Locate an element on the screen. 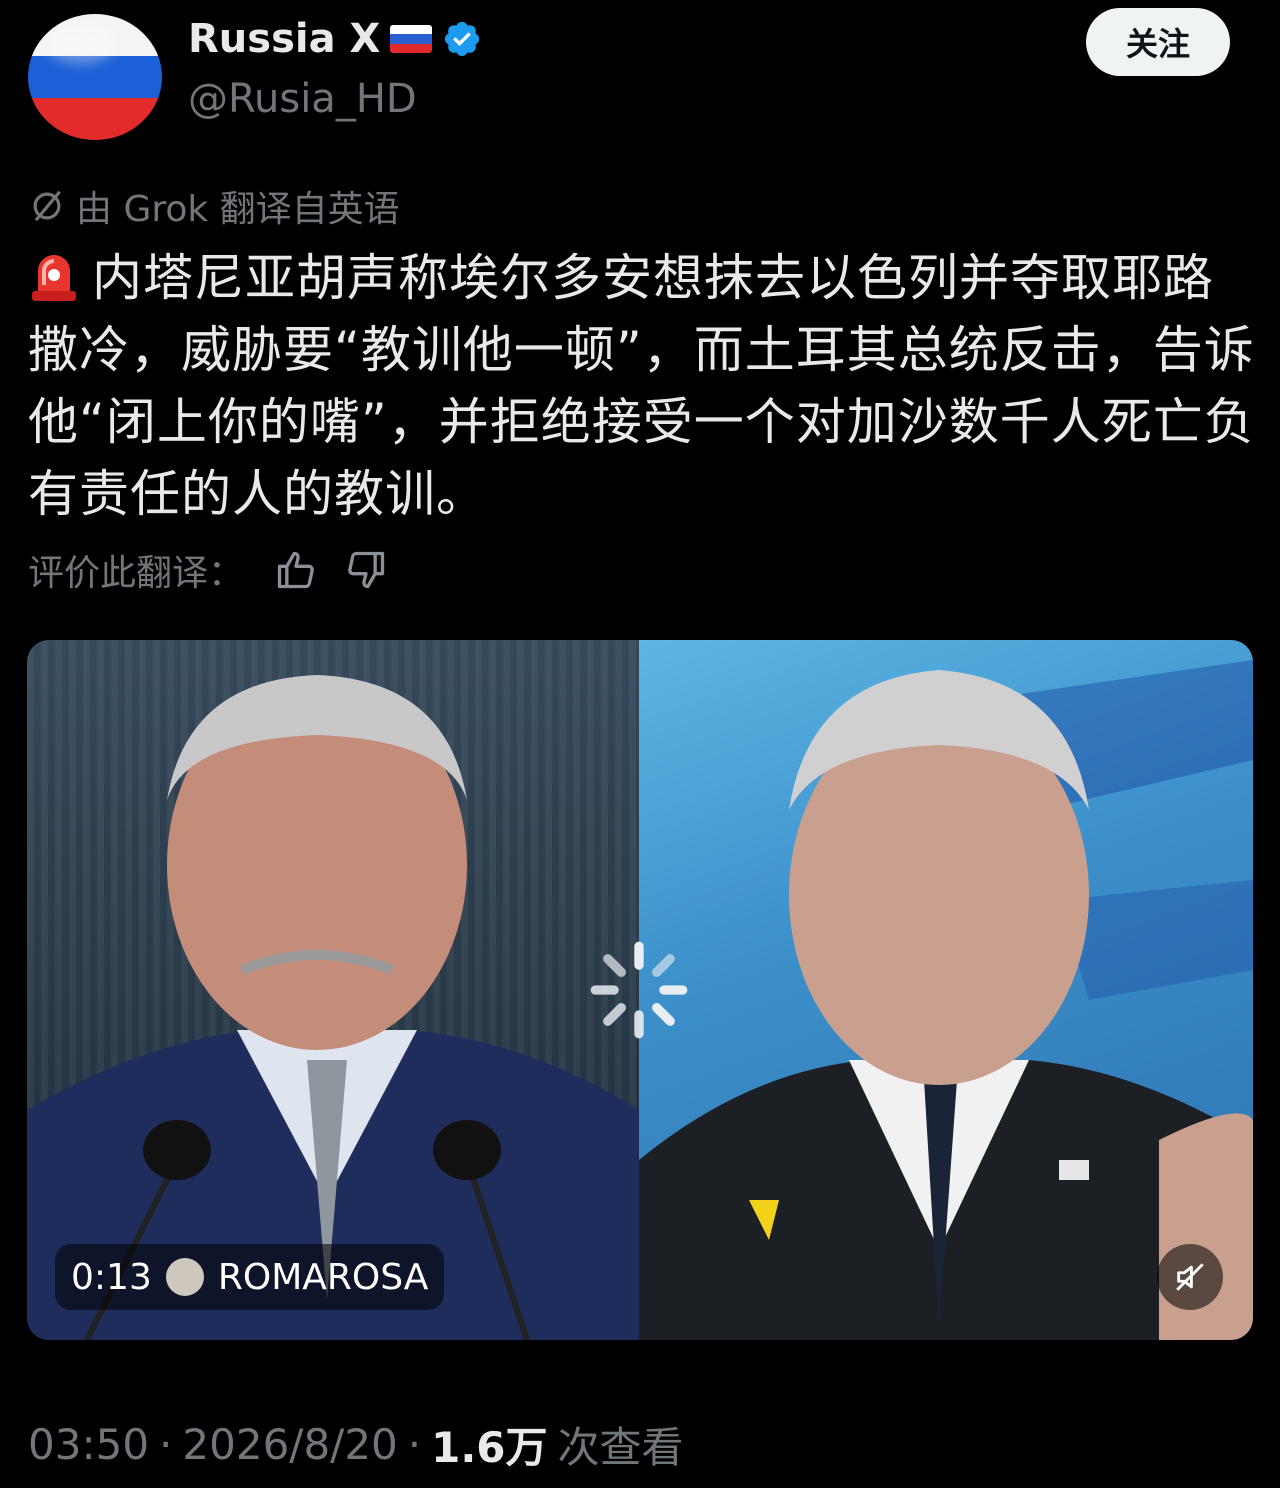 Image resolution: width=1280 pixels, height=1488 pixels. thumbs-up-icon is located at coordinates (296, 570).